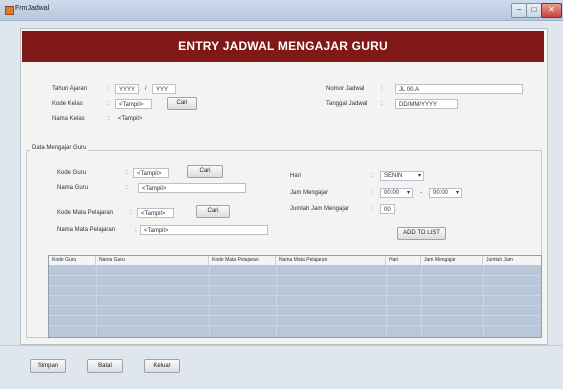 This screenshot has width=563, height=389. I want to click on hari-label: Hari, so click(296, 176).